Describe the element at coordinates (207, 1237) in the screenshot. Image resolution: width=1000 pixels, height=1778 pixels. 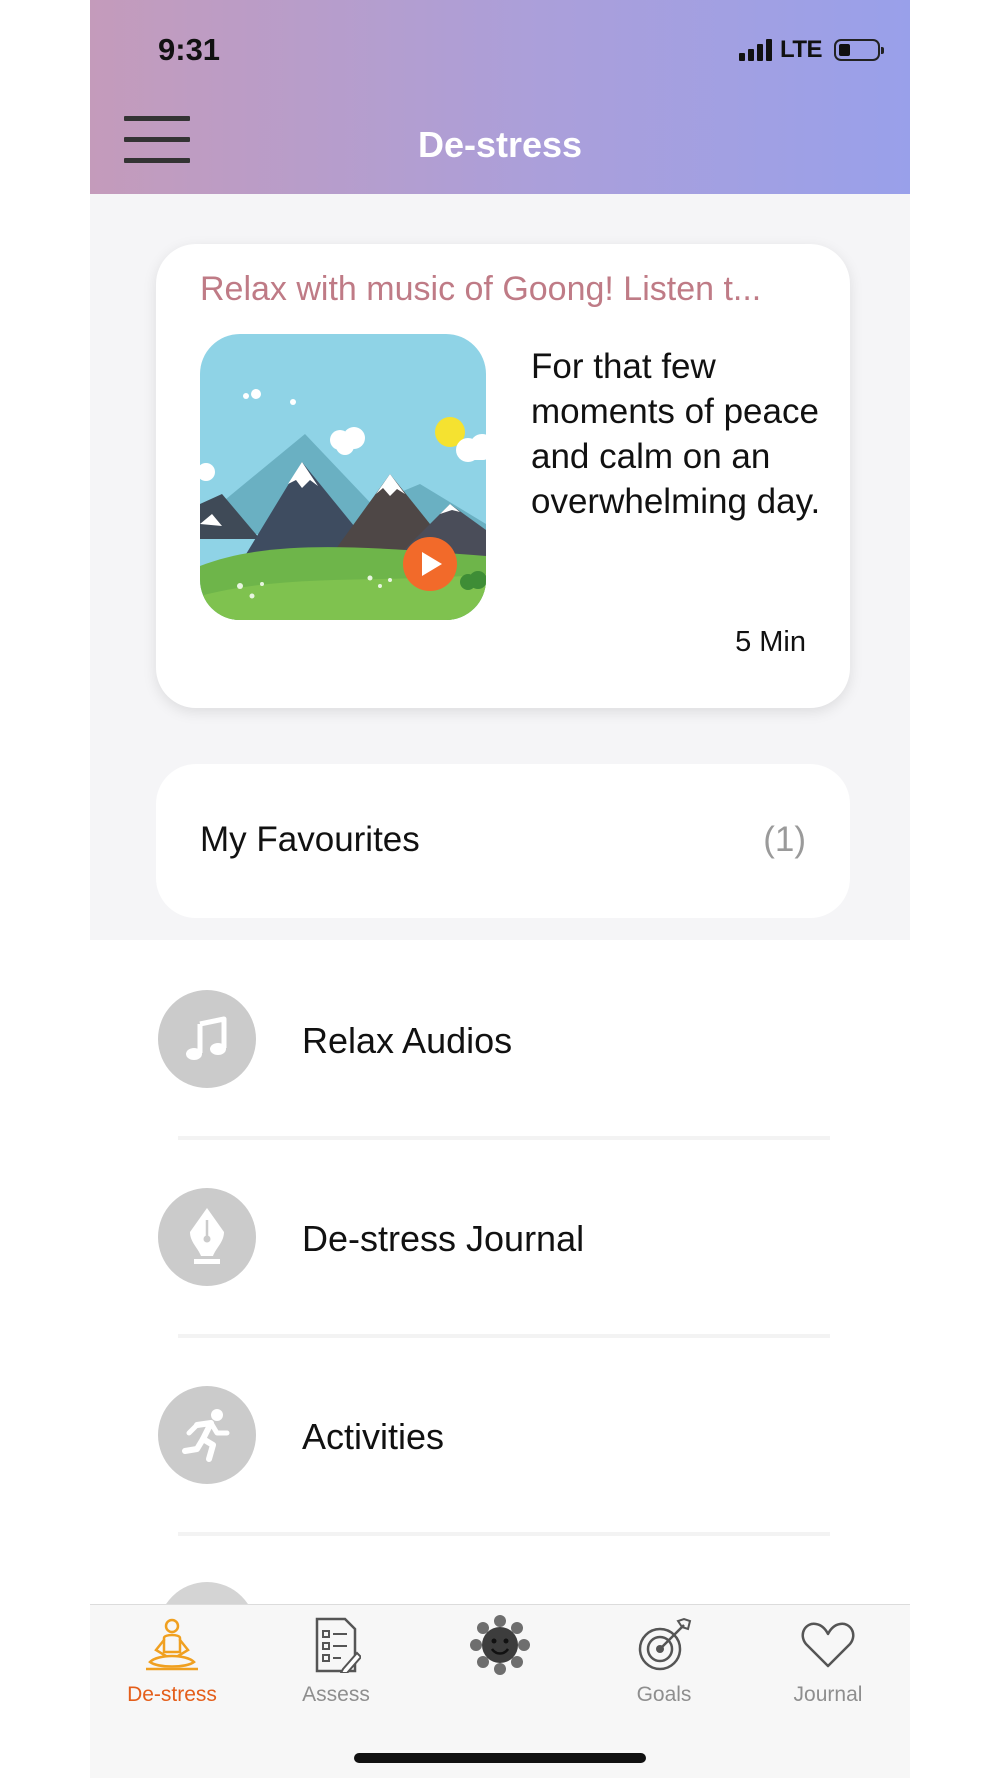
I see `pen-nib-icon` at that location.